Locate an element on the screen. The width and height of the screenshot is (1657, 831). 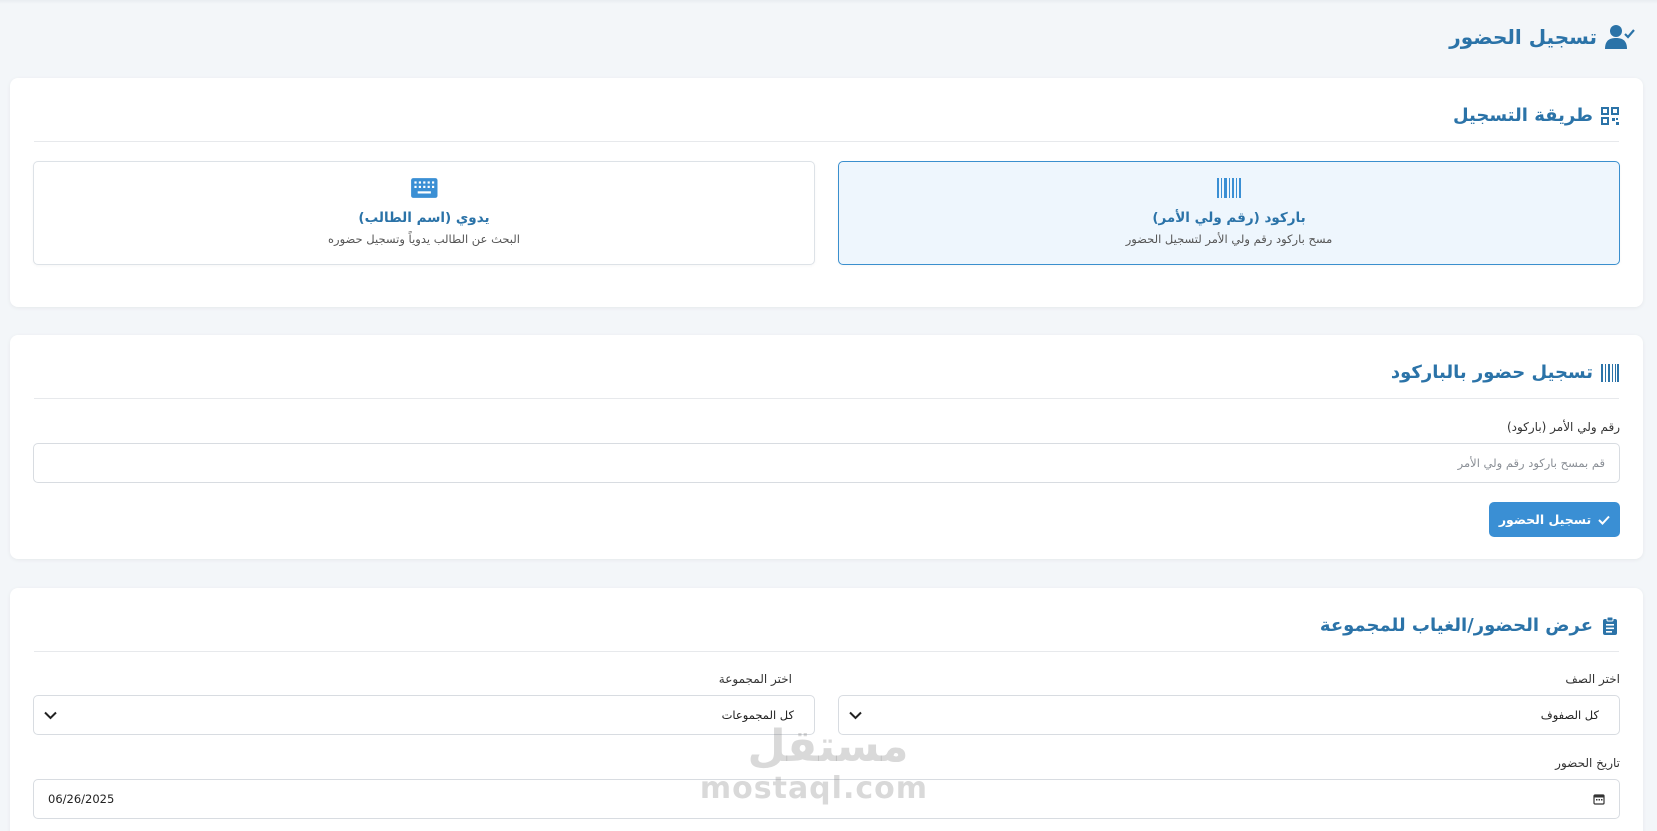
method-option-title: يدوي (اسم الطالب) is located at coordinates (424, 218).